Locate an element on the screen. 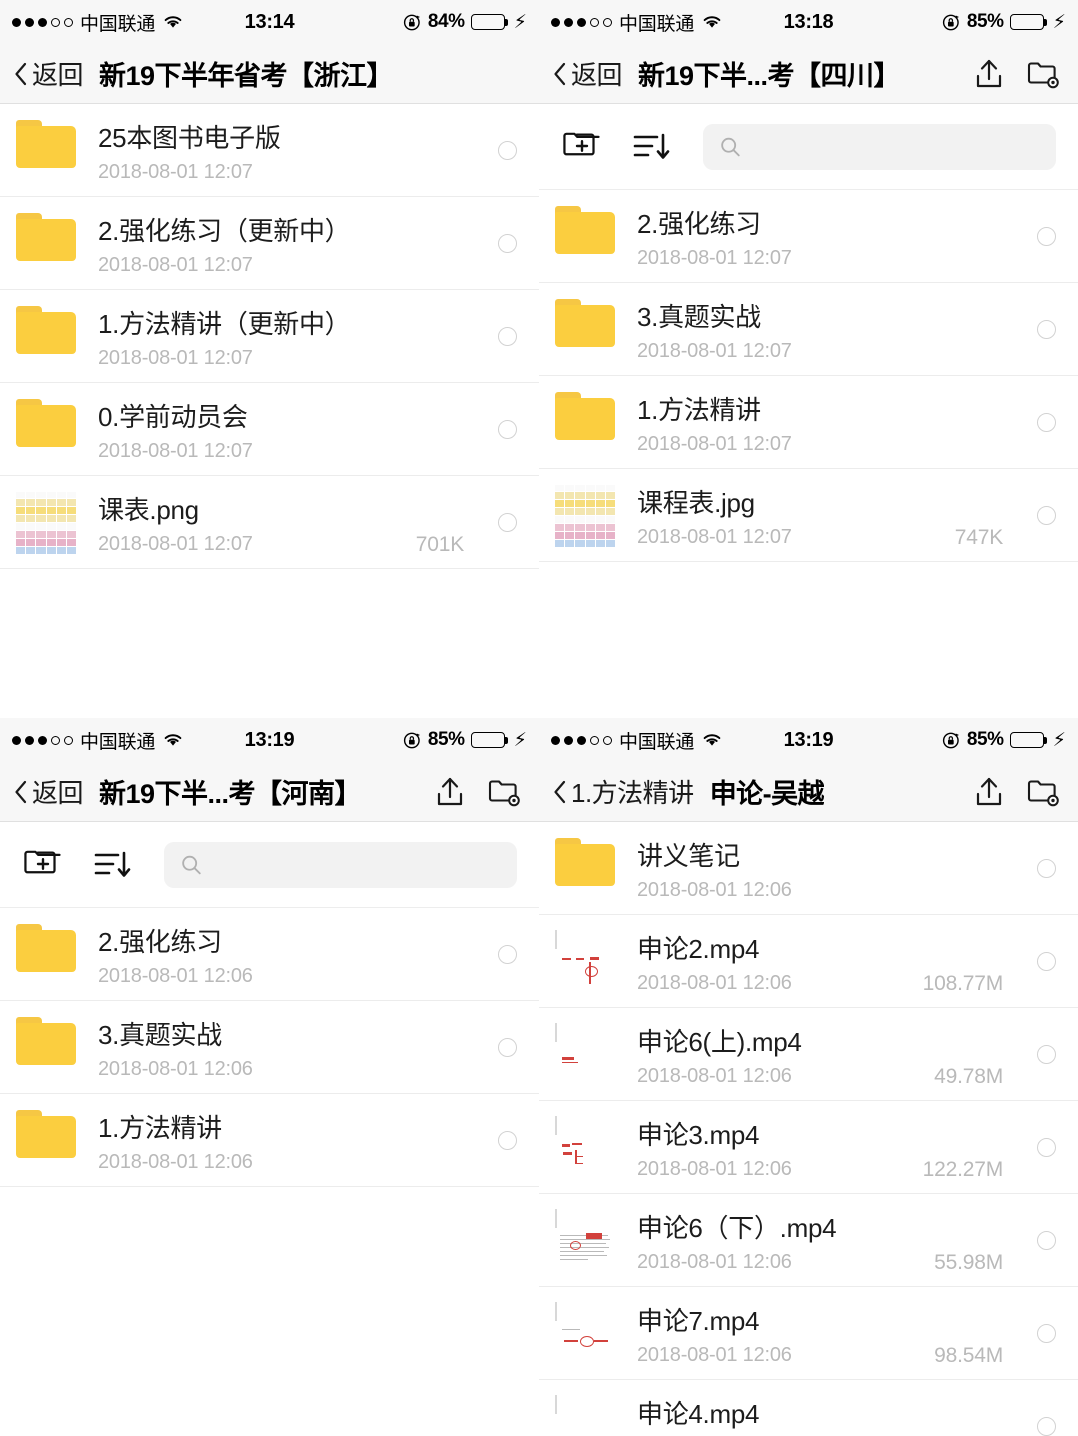 This screenshot has height=1436, width=1078. status-bar-right: 85% ⚡ is located at coordinates (1004, 740).